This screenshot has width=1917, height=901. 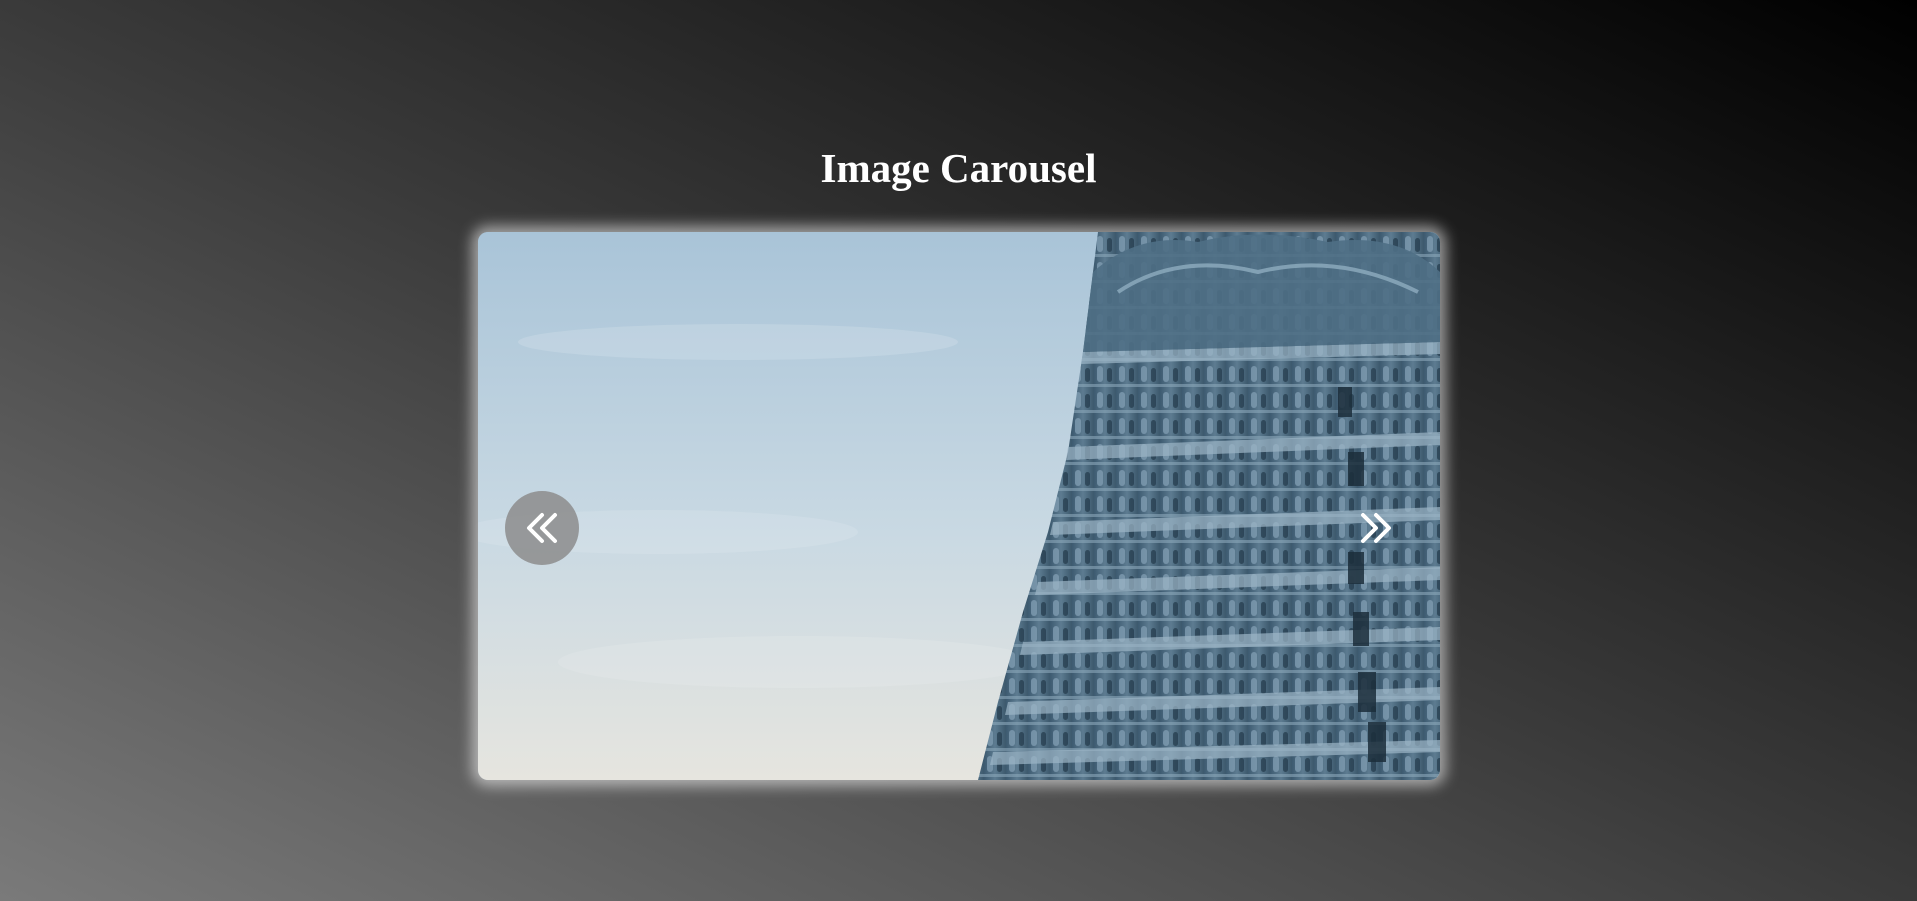 I want to click on double-chevron-right-icon, so click(x=1376, y=528).